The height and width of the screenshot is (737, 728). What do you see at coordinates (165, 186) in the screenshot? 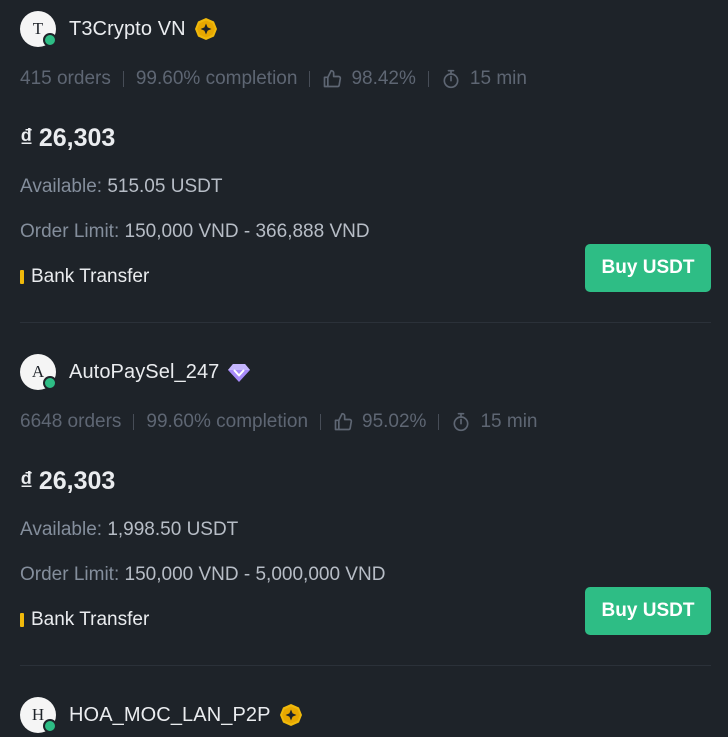
I see `available-value: 515.05 USDT` at bounding box center [165, 186].